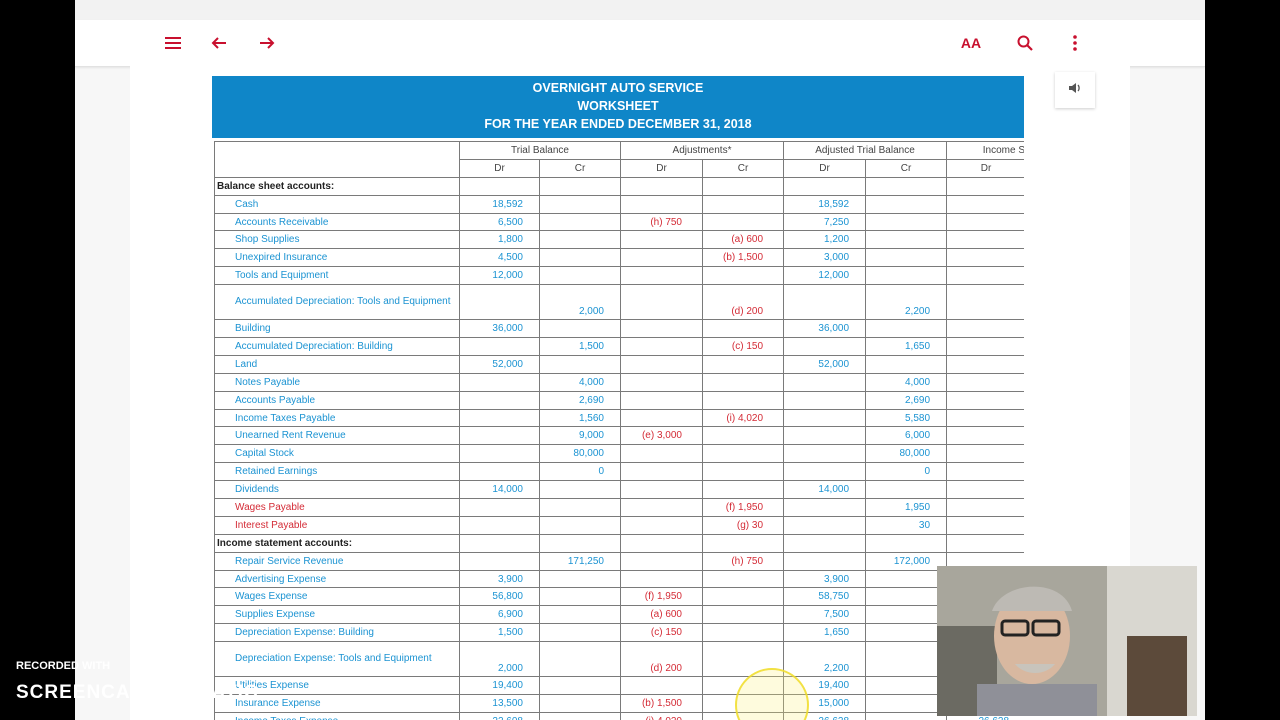 This screenshot has height=720, width=1280. I want to click on presenter-image, so click(1067, 641).